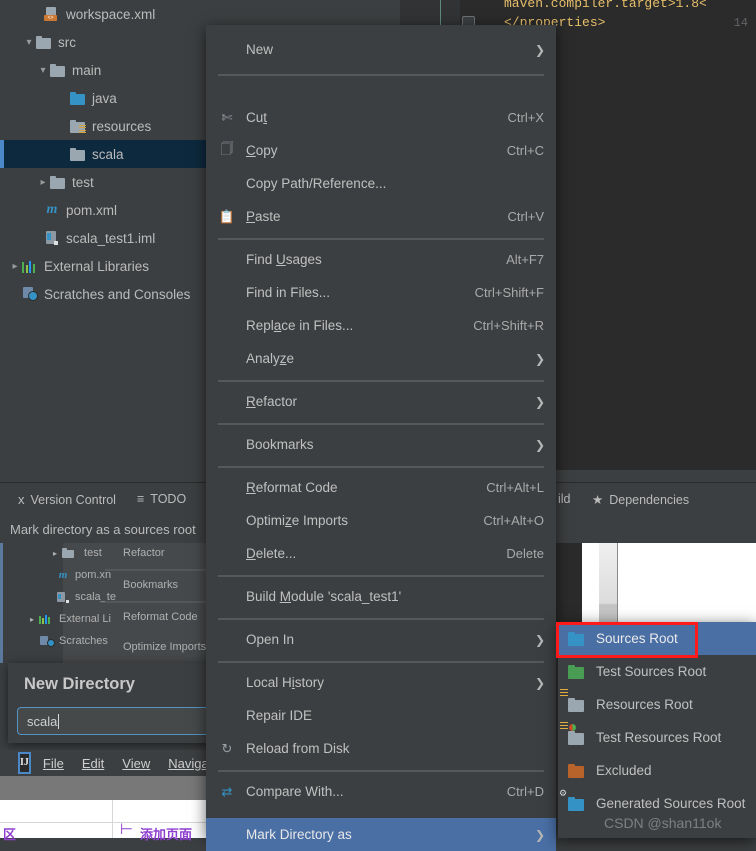 The height and width of the screenshot is (851, 756). What do you see at coordinates (381, 520) in the screenshot?
I see `menu-item-optimize-imports: Optimize Imports Ctrl+Alt+O` at bounding box center [381, 520].